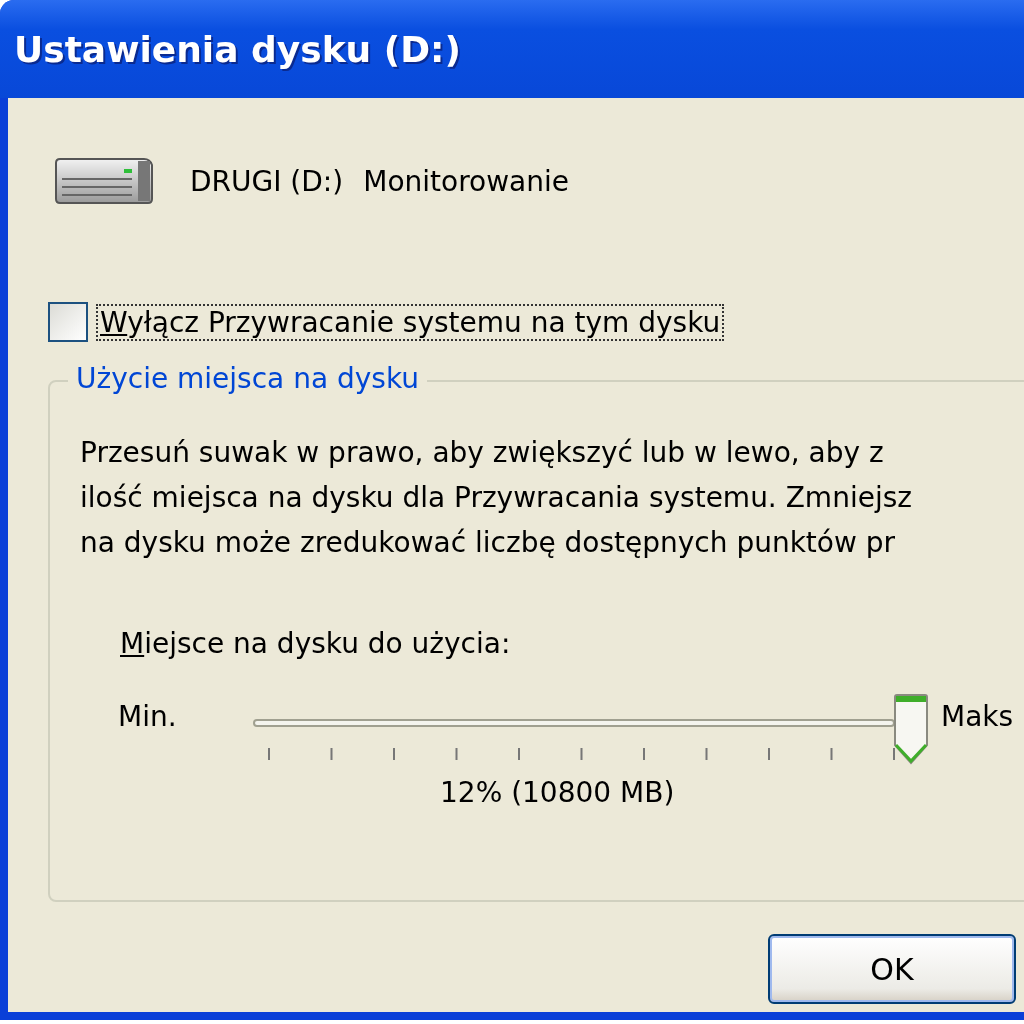  I want to click on drive-name: DRUGI (D:), so click(267, 181).